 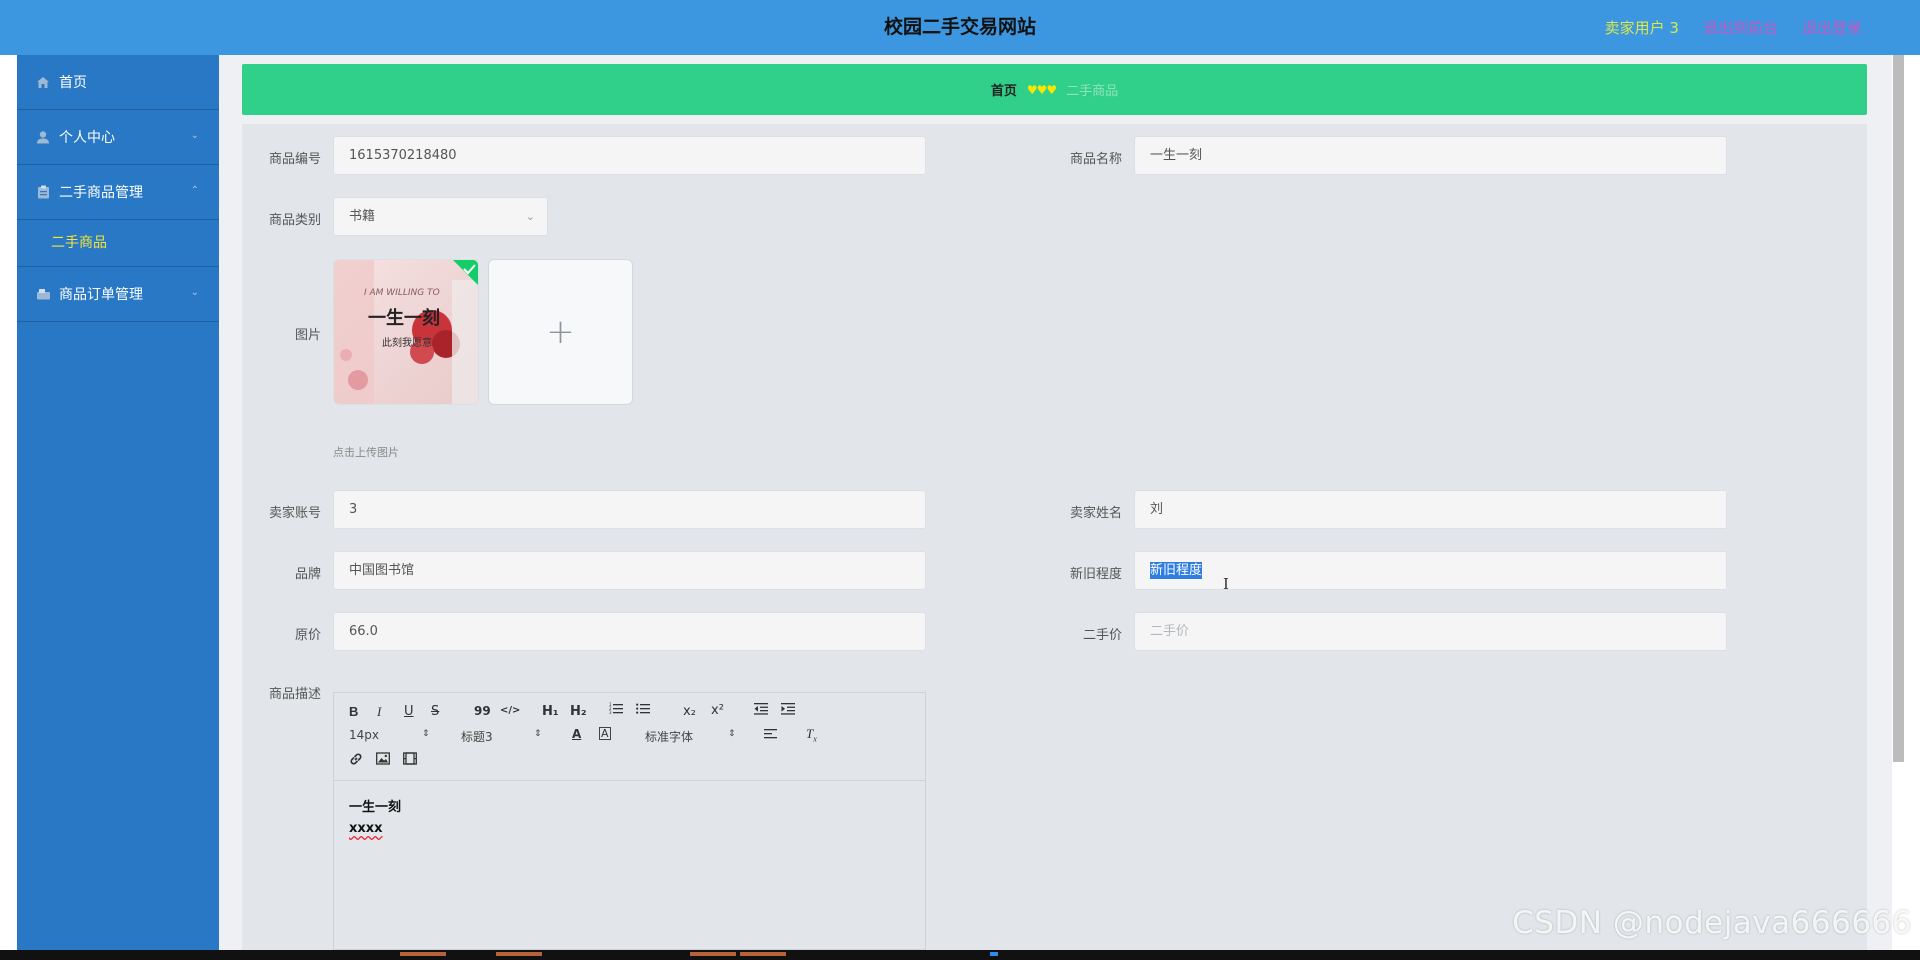 What do you see at coordinates (409, 711) in the screenshot?
I see `underline-button: U` at bounding box center [409, 711].